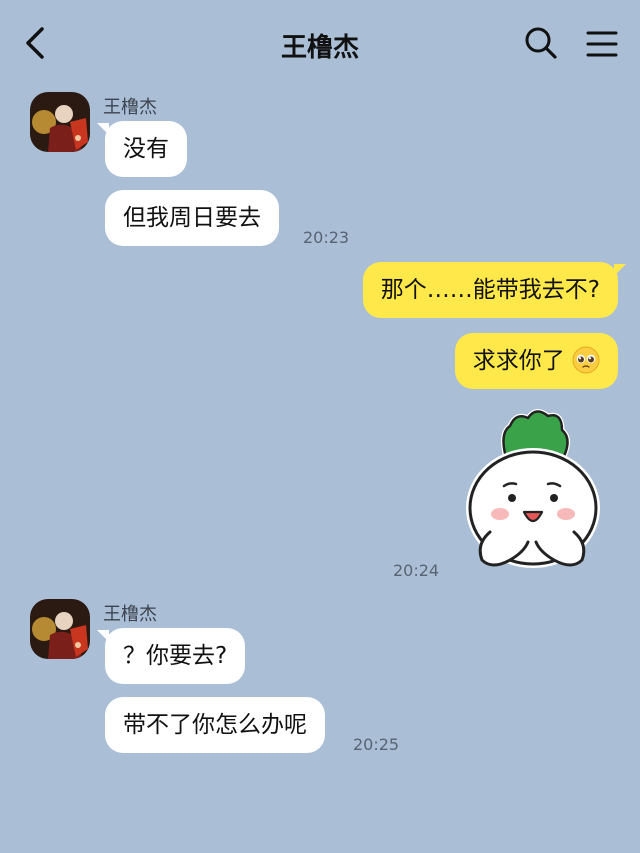 The height and width of the screenshot is (853, 640). What do you see at coordinates (376, 744) in the screenshot?
I see `message-timestamp: 20:25` at bounding box center [376, 744].